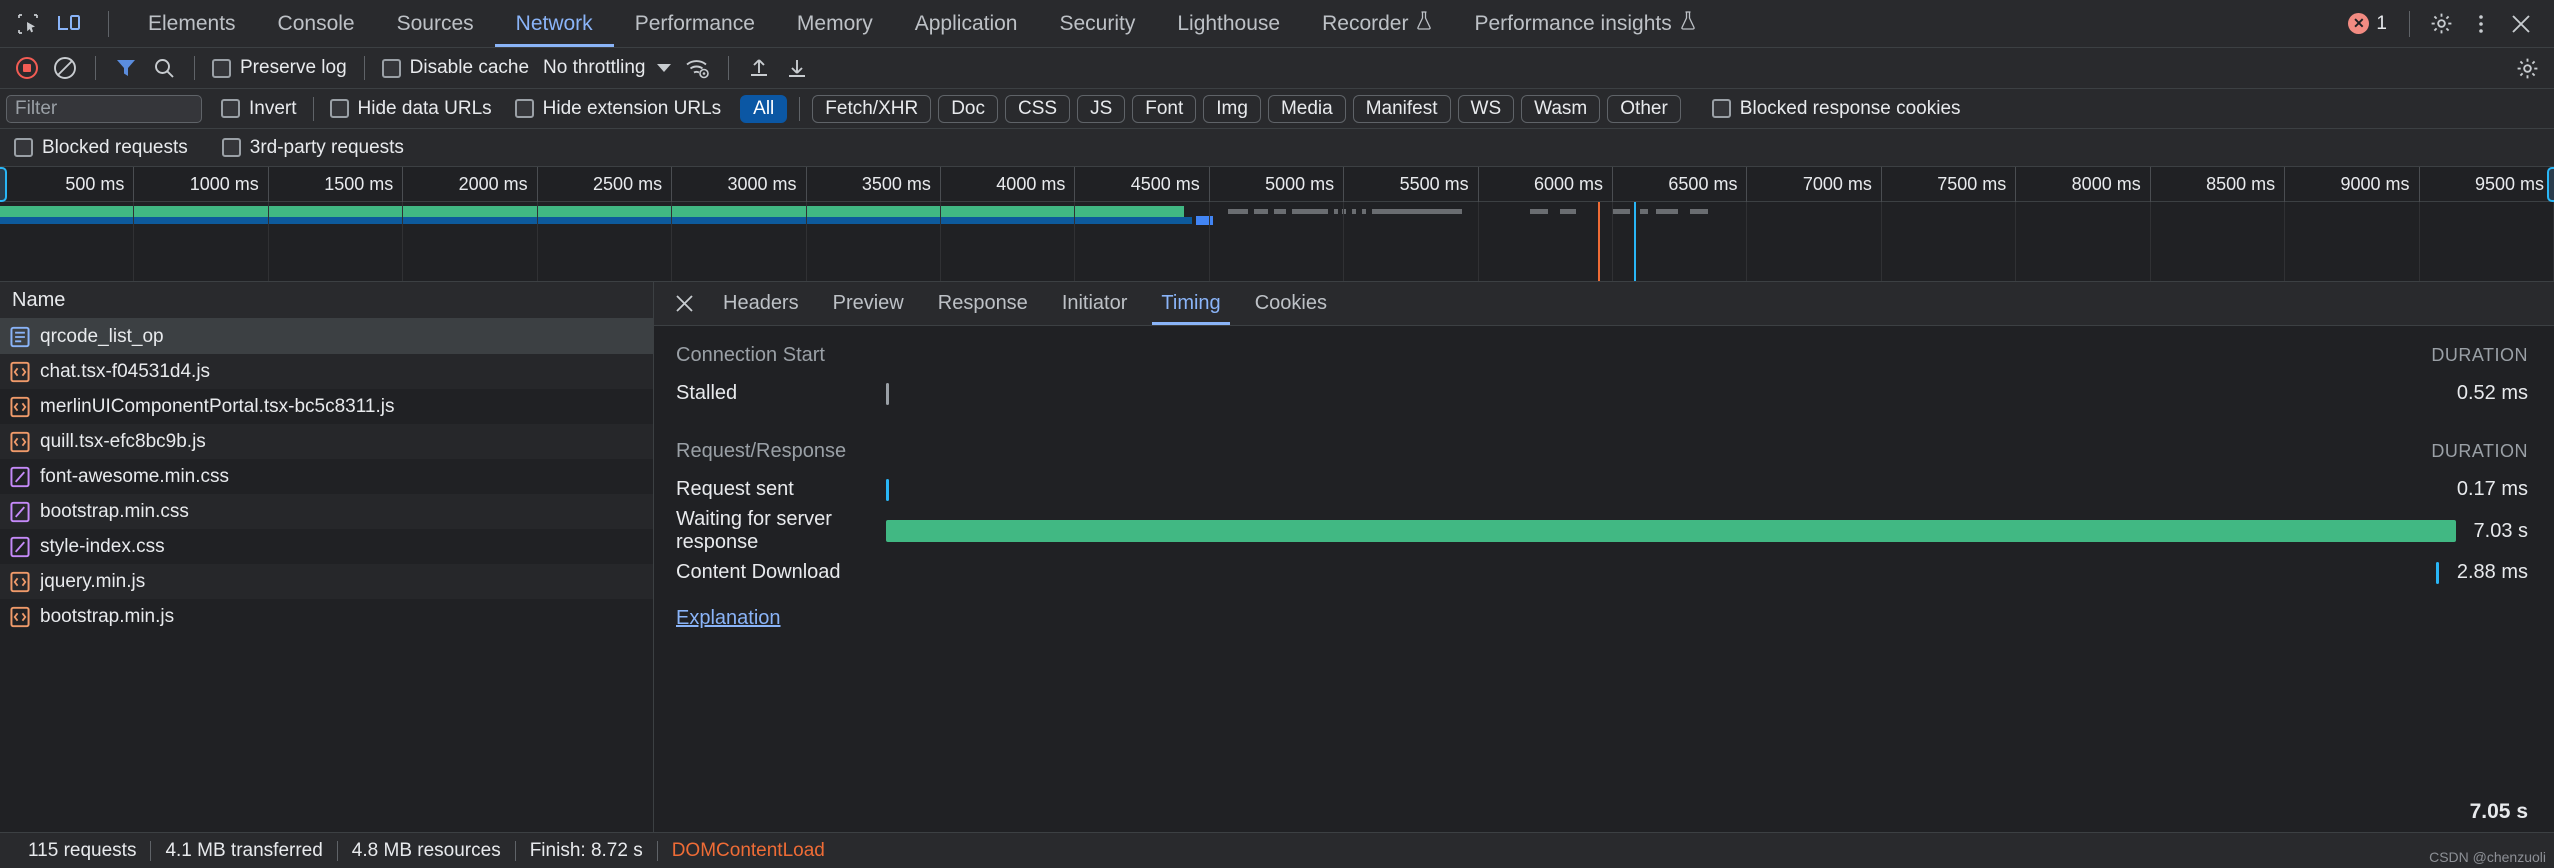 The height and width of the screenshot is (868, 2554). Describe the element at coordinates (3, 184) in the screenshot. I see `overview-selection-handle-left` at that location.